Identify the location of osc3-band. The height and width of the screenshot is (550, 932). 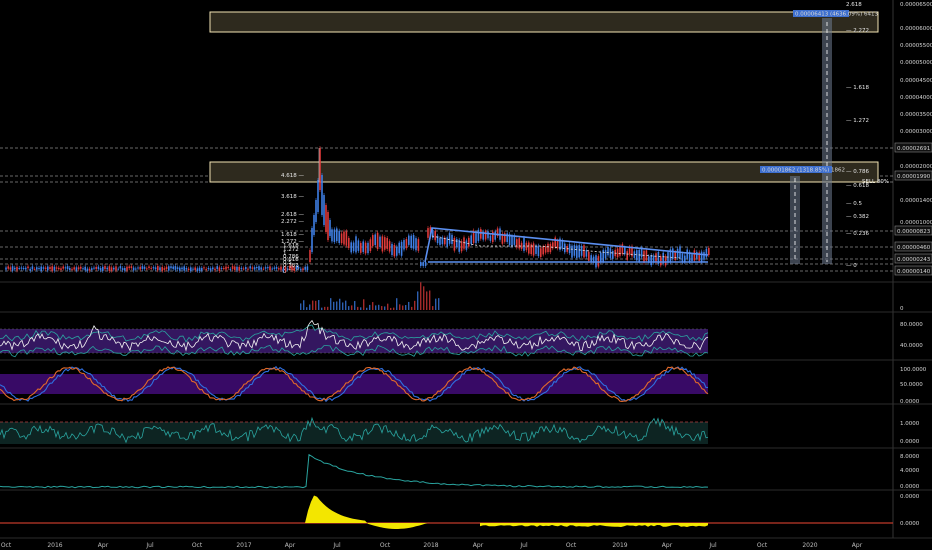
(354, 433).